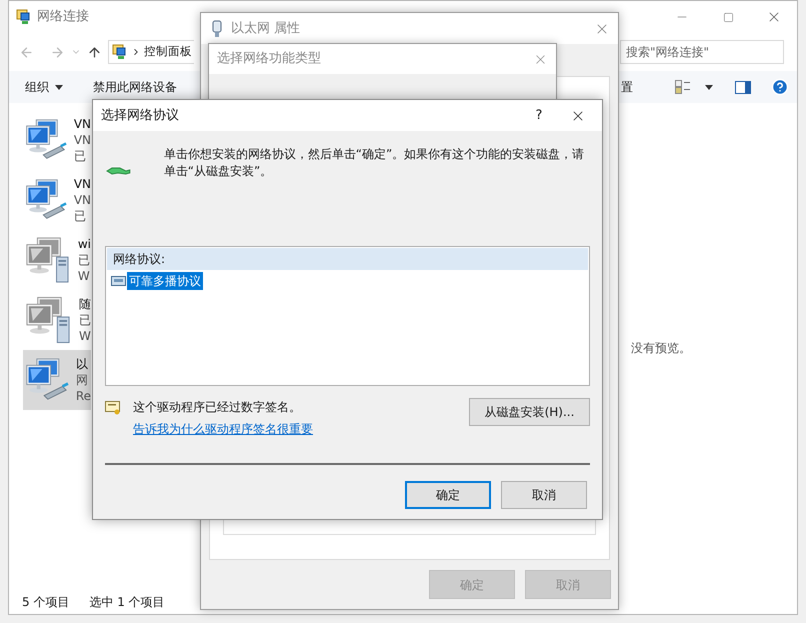  What do you see at coordinates (702, 52) in the screenshot?
I see `search-field: 搜索"网络连接"` at bounding box center [702, 52].